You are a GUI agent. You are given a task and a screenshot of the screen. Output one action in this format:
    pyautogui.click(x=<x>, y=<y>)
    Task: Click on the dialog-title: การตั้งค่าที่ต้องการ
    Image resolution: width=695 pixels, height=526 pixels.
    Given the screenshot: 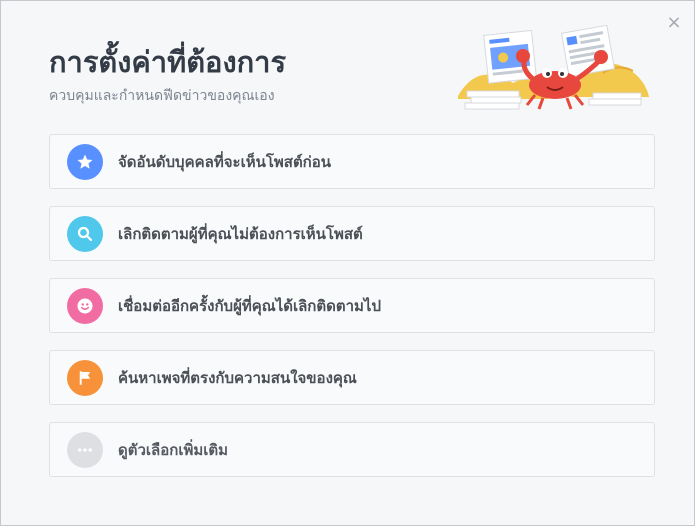 What is the action you would take?
    pyautogui.click(x=168, y=62)
    